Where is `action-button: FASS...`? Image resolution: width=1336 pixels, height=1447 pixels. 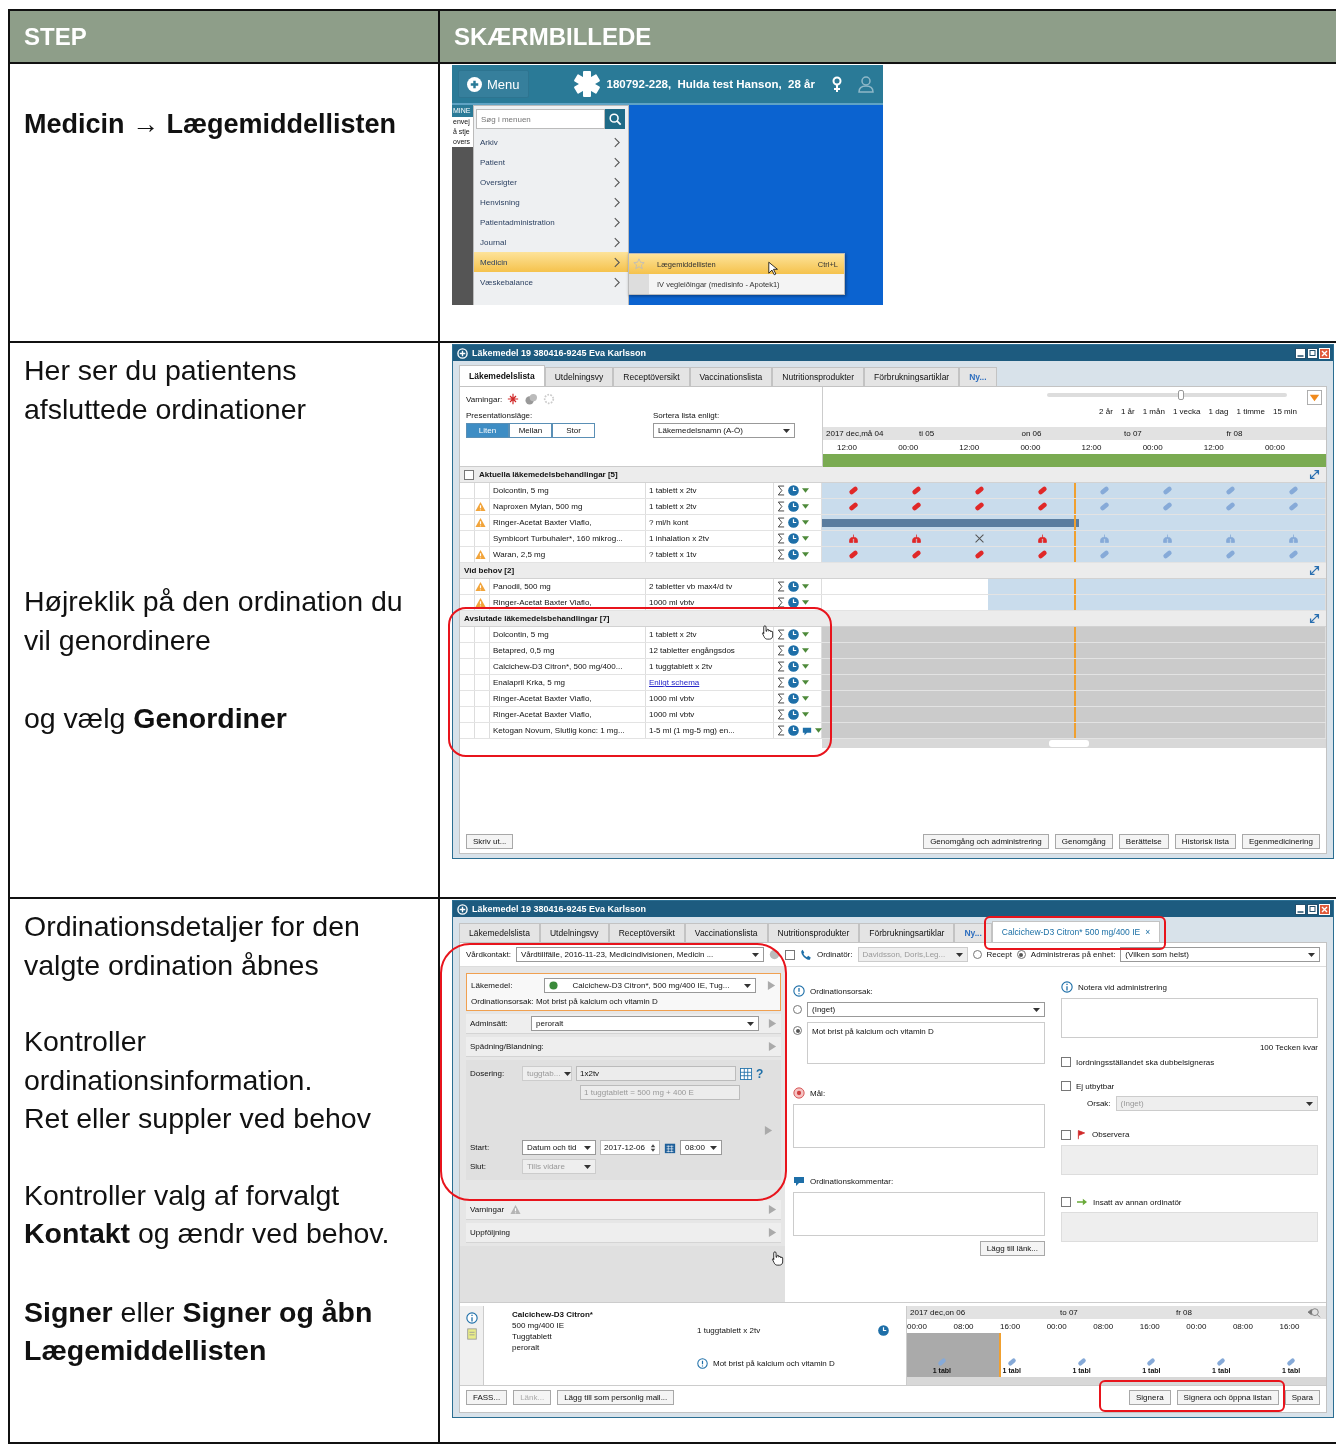 action-button: FASS... is located at coordinates (487, 1397).